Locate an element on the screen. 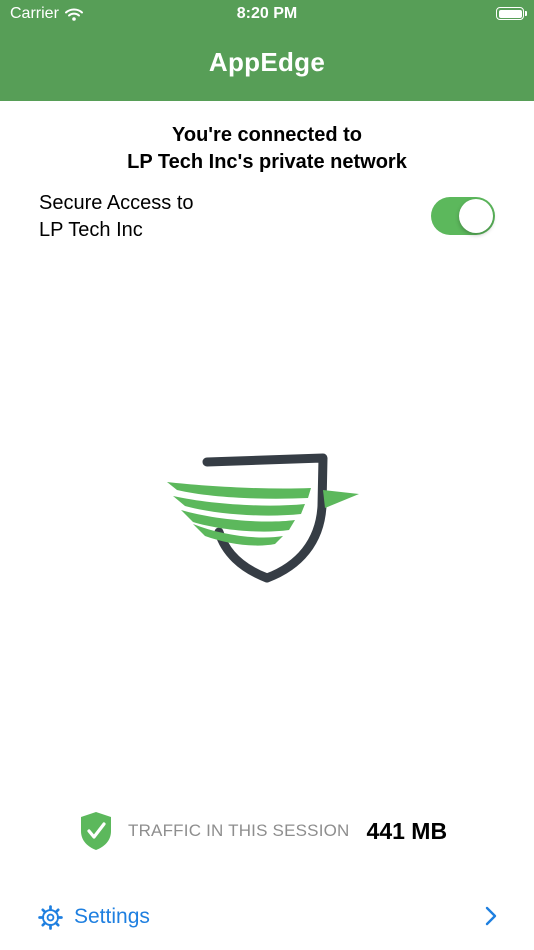 The height and width of the screenshot is (950, 534). app-title: AppEdge is located at coordinates (267, 62).